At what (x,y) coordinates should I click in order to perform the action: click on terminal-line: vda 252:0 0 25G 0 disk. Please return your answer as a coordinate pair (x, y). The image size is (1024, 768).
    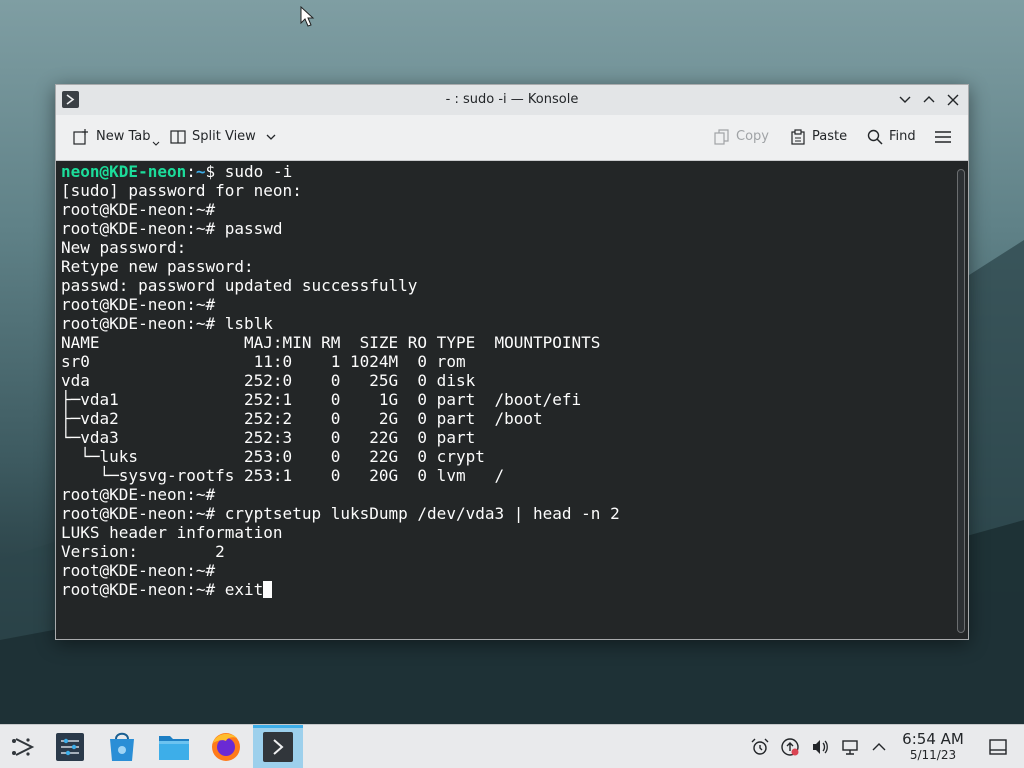
    Looking at the image, I should click on (268, 380).